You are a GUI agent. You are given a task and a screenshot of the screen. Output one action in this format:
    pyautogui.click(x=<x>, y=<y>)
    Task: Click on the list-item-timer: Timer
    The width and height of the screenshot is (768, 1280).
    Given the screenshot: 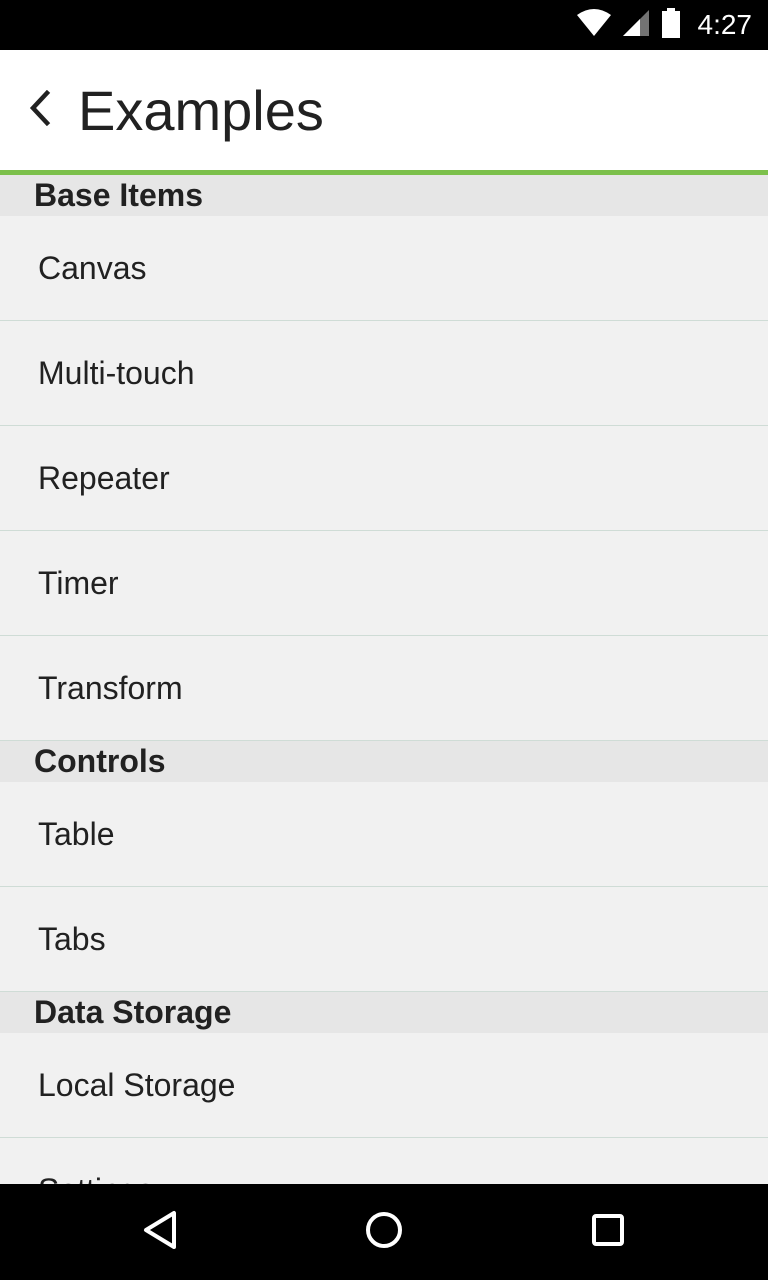 What is the action you would take?
    pyautogui.click(x=384, y=583)
    